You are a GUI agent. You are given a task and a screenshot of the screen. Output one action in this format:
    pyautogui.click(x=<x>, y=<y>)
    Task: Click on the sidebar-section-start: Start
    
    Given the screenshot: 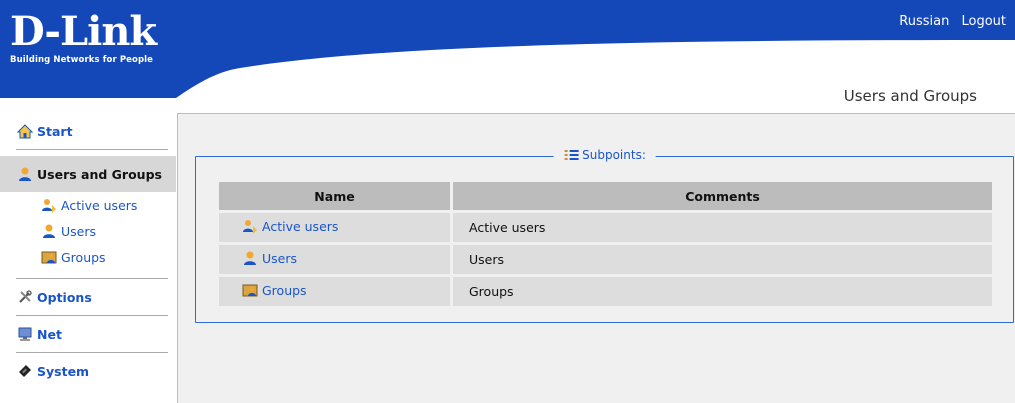 What is the action you would take?
    pyautogui.click(x=88, y=131)
    